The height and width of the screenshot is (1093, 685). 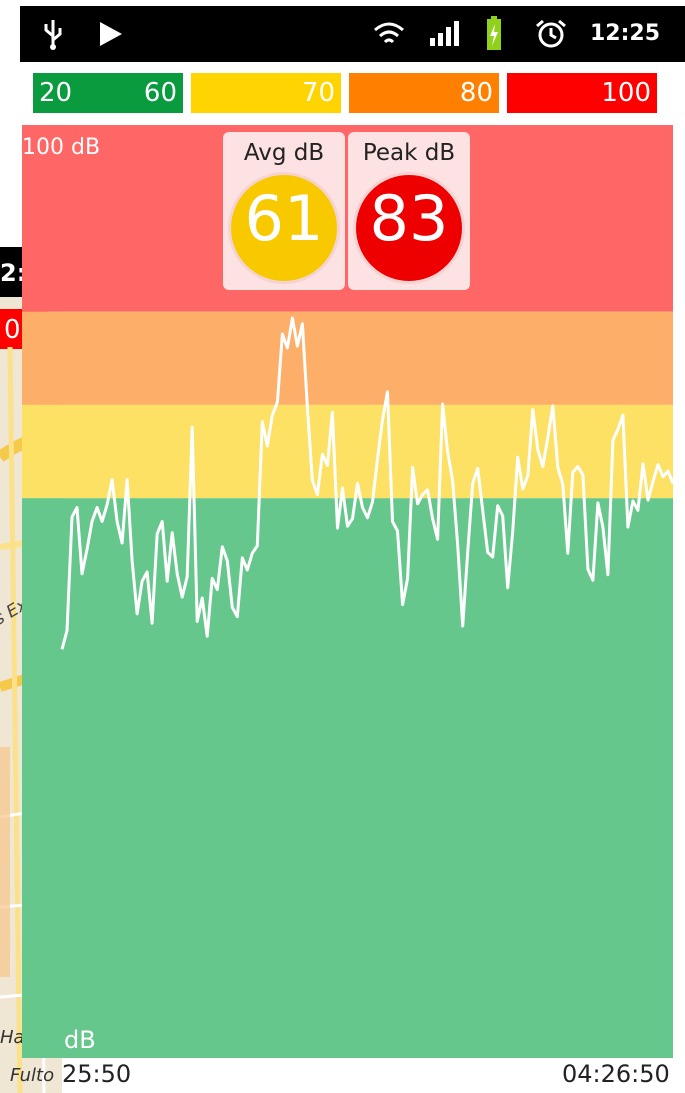 I want to click on x-axis-end-label: 04:26:50, so click(x=616, y=1074).